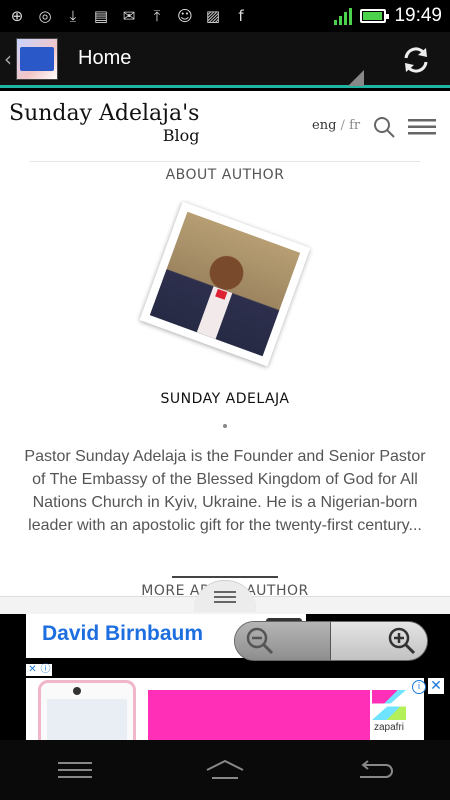 The height and width of the screenshot is (800, 450). What do you see at coordinates (105, 58) in the screenshot?
I see `action-bar-title: Home` at bounding box center [105, 58].